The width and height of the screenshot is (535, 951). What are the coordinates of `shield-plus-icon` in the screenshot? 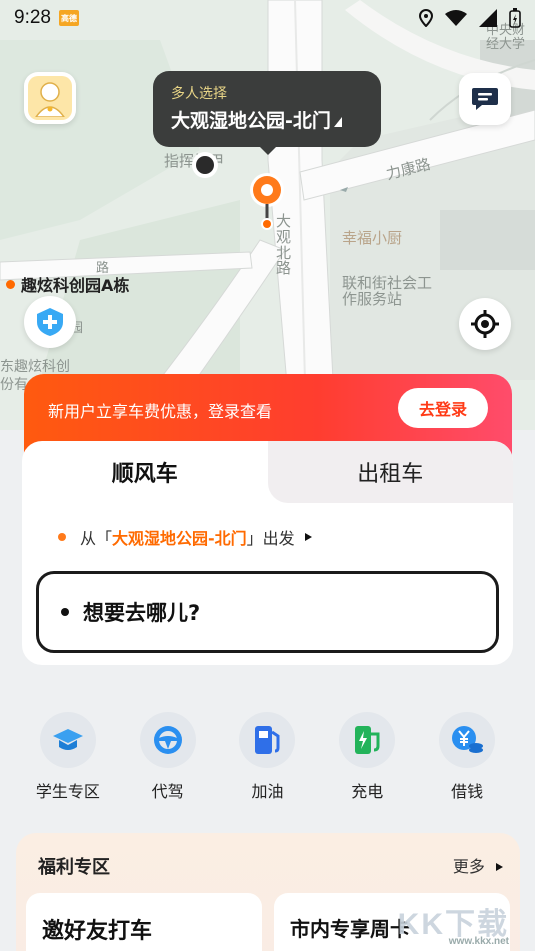 It's located at (50, 322).